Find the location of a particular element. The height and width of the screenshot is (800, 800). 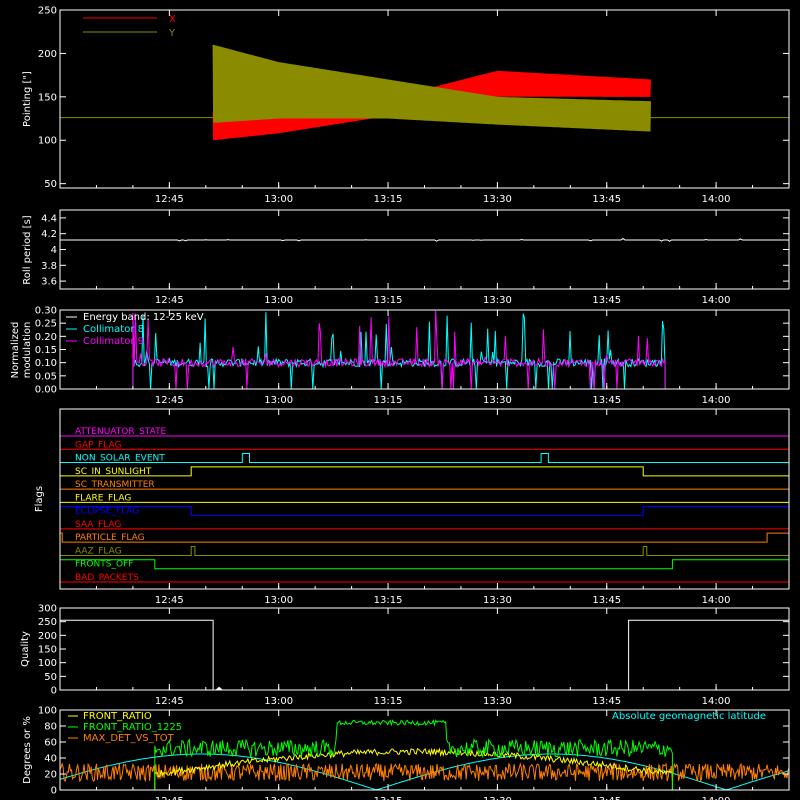

roll-period-data is located at coordinates (424, 239).